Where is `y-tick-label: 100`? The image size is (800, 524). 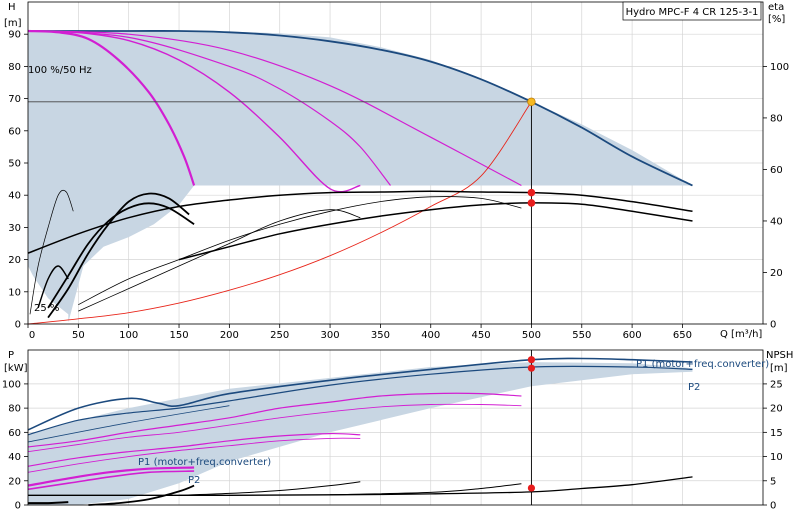
y-tick-label: 100 is located at coordinates (11, 384).